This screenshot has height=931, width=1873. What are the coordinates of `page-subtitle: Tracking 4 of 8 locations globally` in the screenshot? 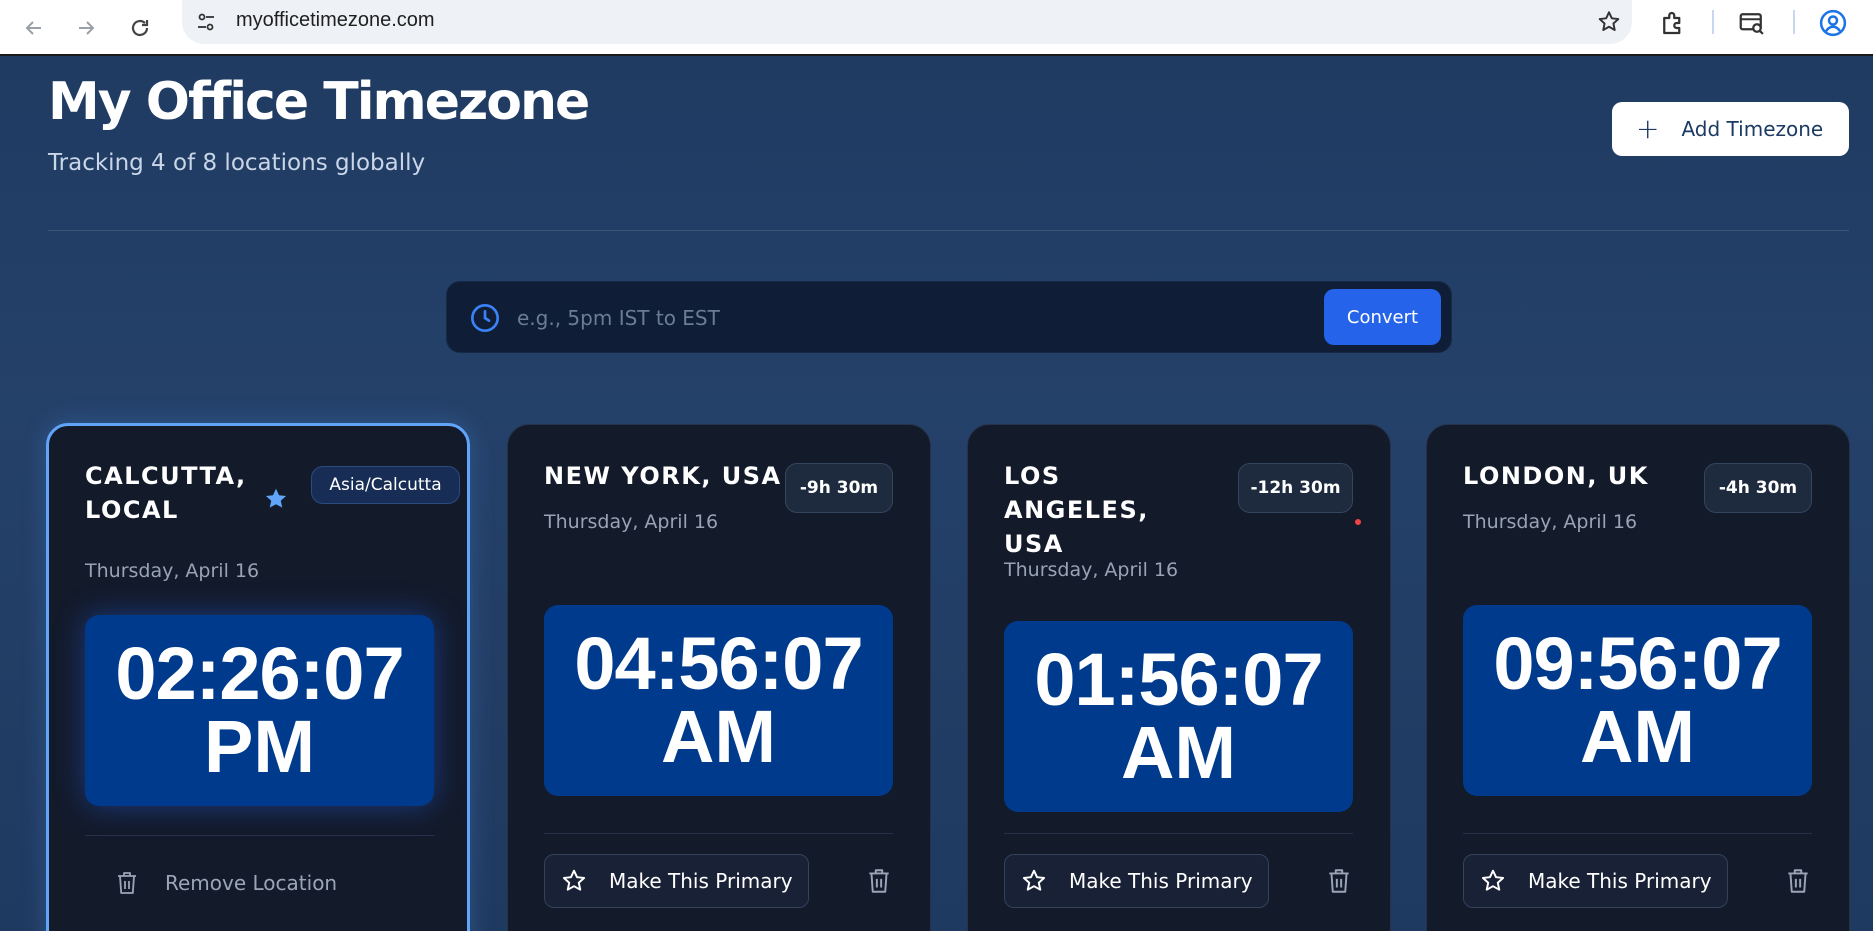 It's located at (237, 163).